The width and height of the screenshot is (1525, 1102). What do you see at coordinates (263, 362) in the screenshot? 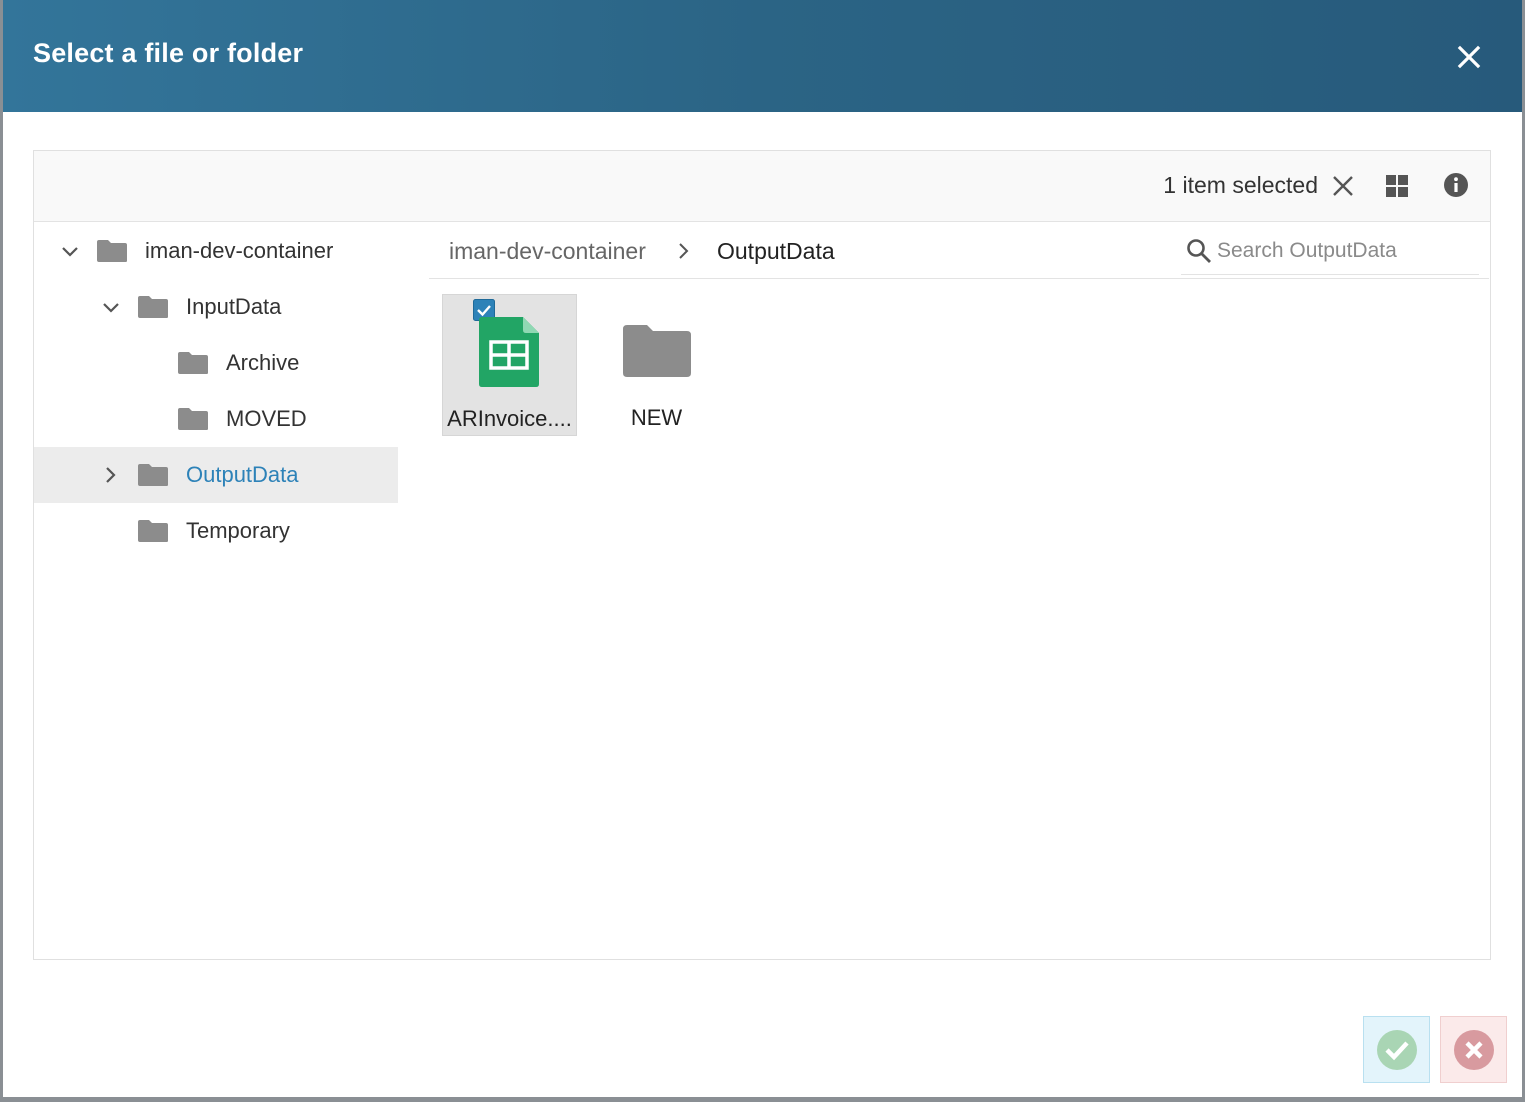
I see `tree-item-label: Archive` at bounding box center [263, 362].